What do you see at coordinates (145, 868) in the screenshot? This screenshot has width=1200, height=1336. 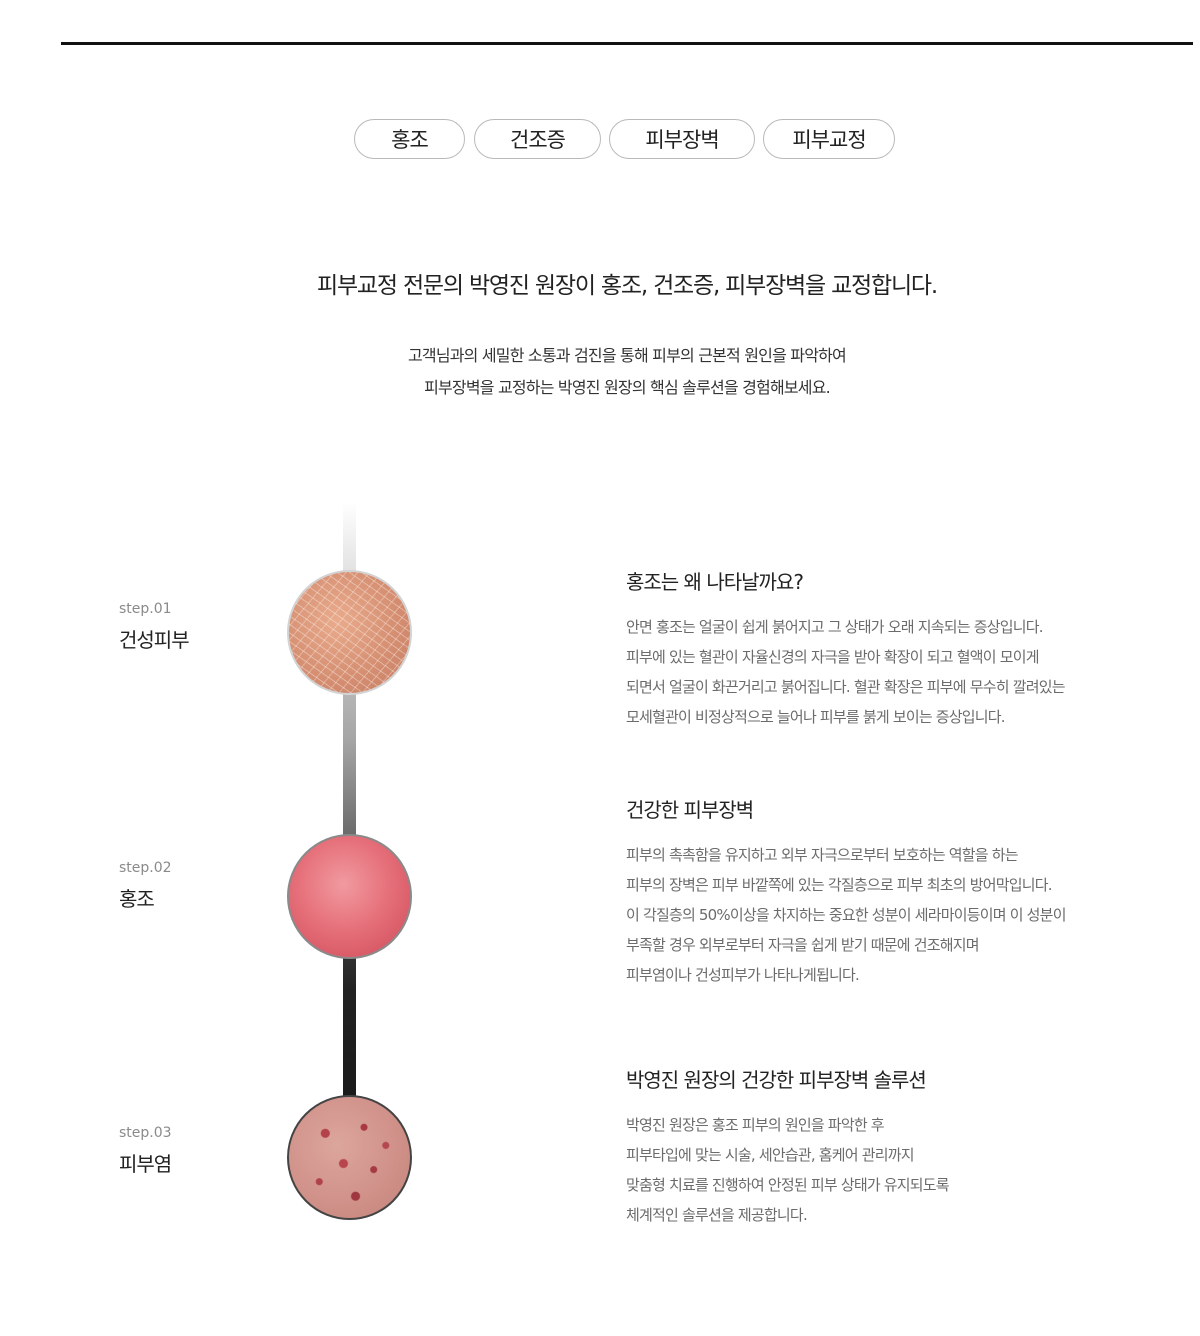 I see `step-number: step.02` at bounding box center [145, 868].